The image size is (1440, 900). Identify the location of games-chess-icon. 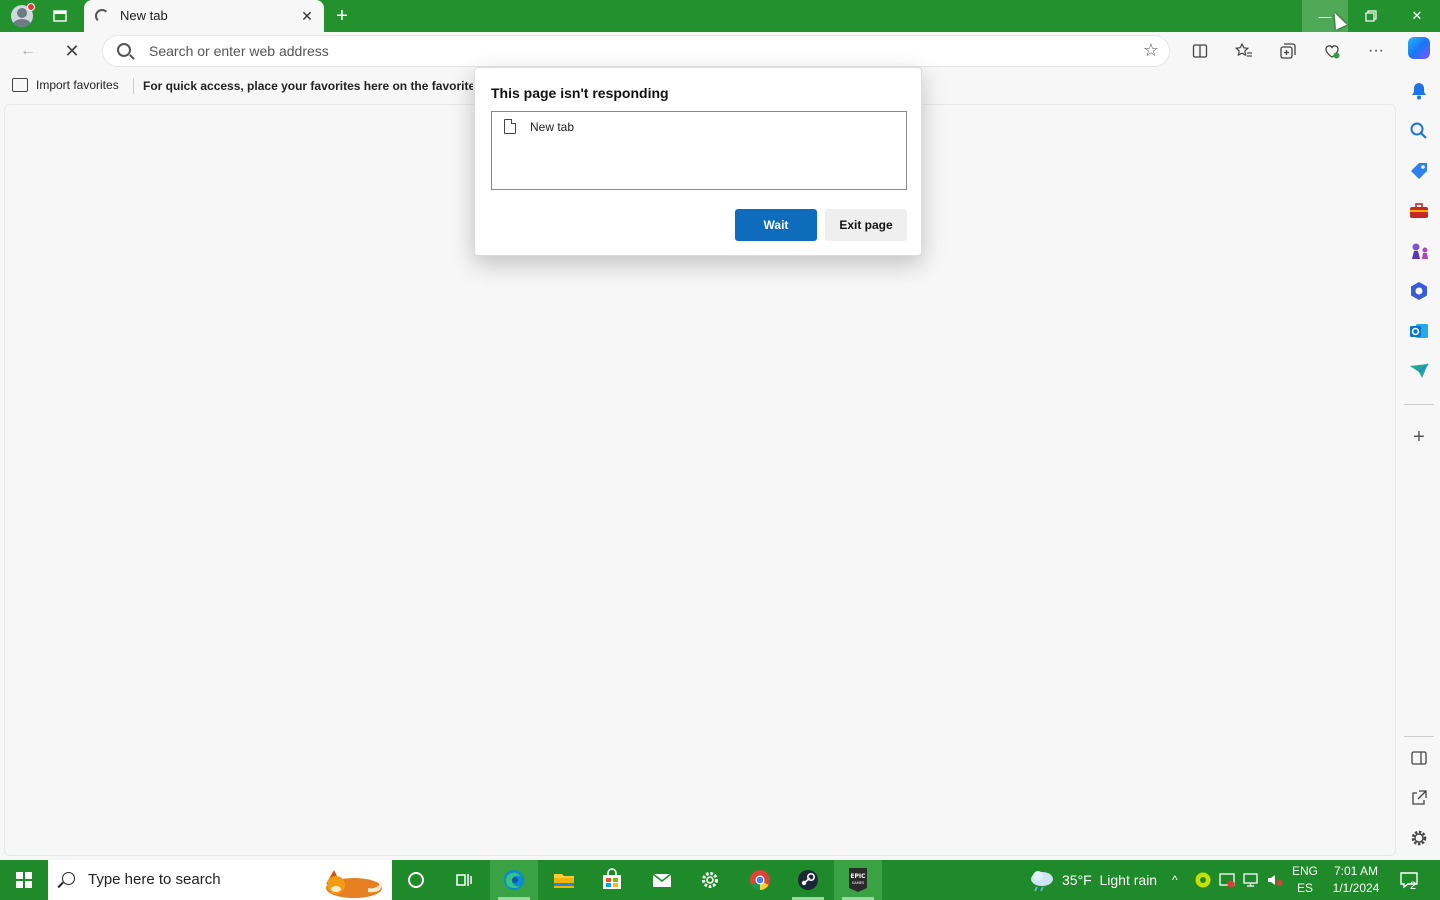
(1419, 251).